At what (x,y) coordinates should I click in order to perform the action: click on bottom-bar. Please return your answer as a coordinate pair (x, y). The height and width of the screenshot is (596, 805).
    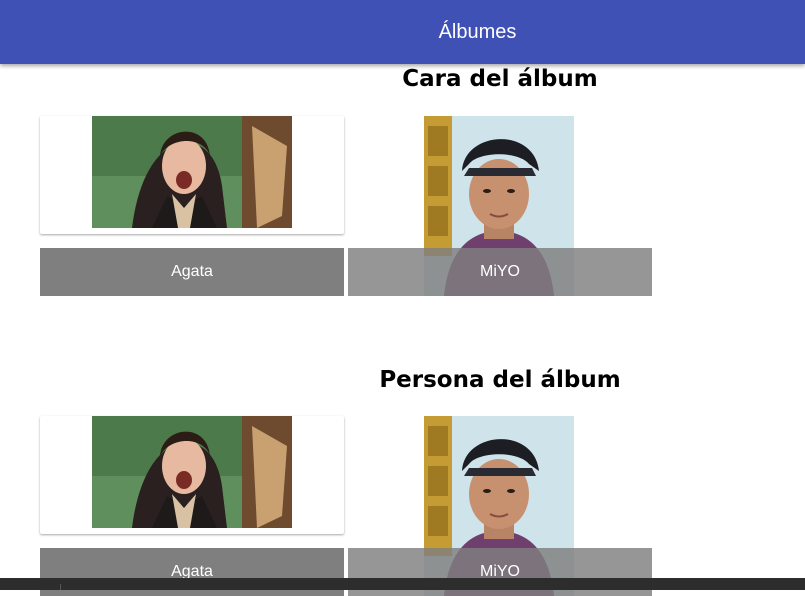
    Looking at the image, I should click on (402, 584).